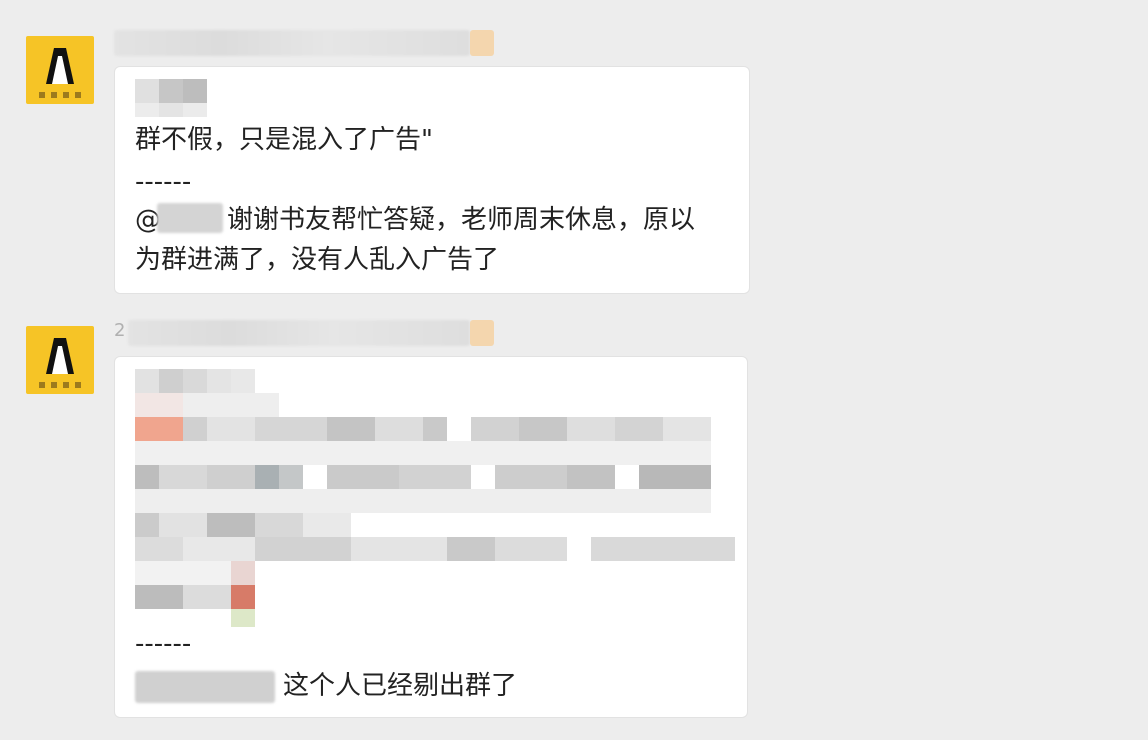 The width and height of the screenshot is (1148, 740). I want to click on sender-name-prefix: 2, so click(120, 330).